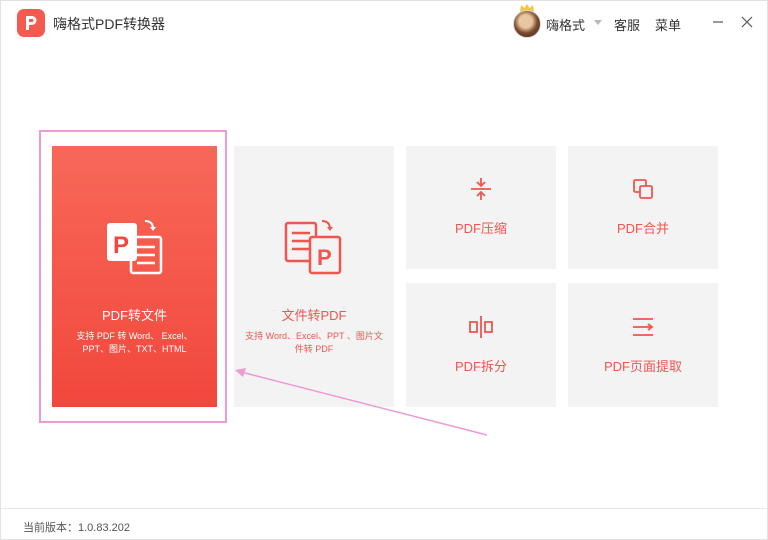 Image resolution: width=768 pixels, height=540 pixels. I want to click on tile-label: PDF合并, so click(642, 228).